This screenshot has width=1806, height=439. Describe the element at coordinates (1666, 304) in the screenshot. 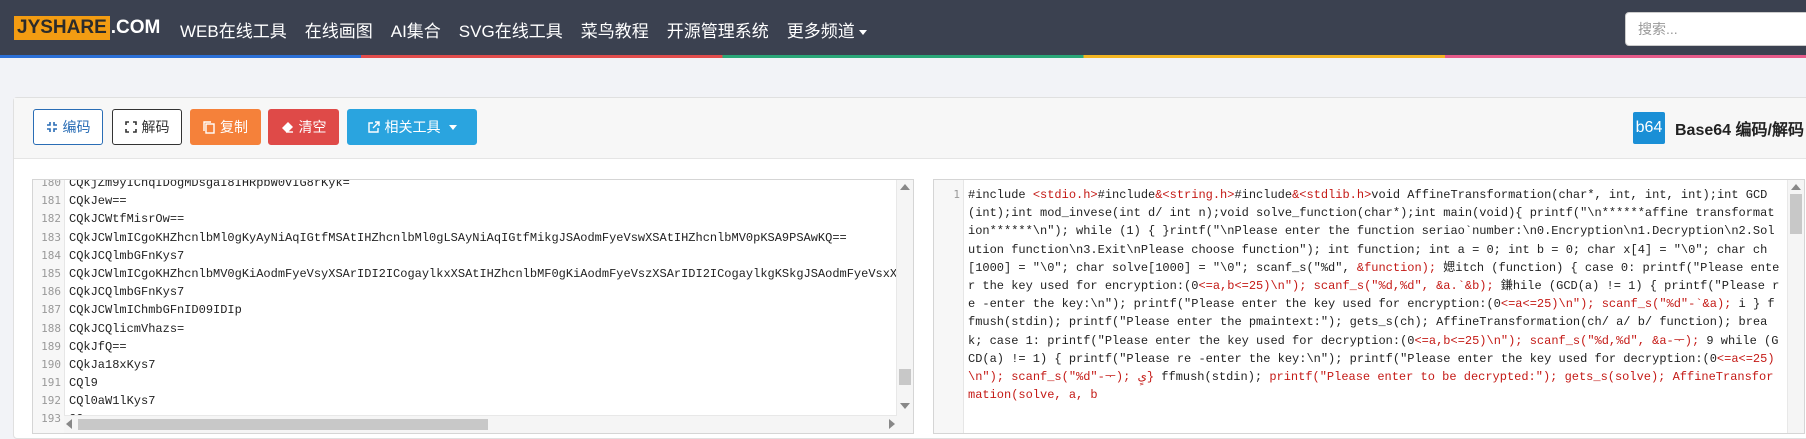

I see `code-segment: scanf_s("%d"-`&a);` at that location.